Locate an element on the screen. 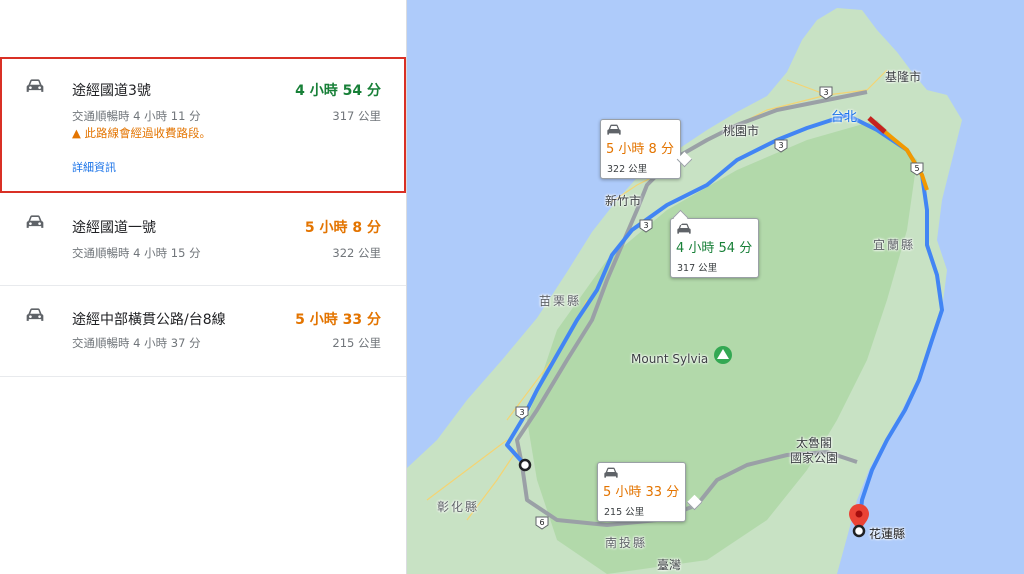 Image resolution: width=1024 pixels, height=574 pixels. callout-duration: 5 小時 33 分 is located at coordinates (641, 492).